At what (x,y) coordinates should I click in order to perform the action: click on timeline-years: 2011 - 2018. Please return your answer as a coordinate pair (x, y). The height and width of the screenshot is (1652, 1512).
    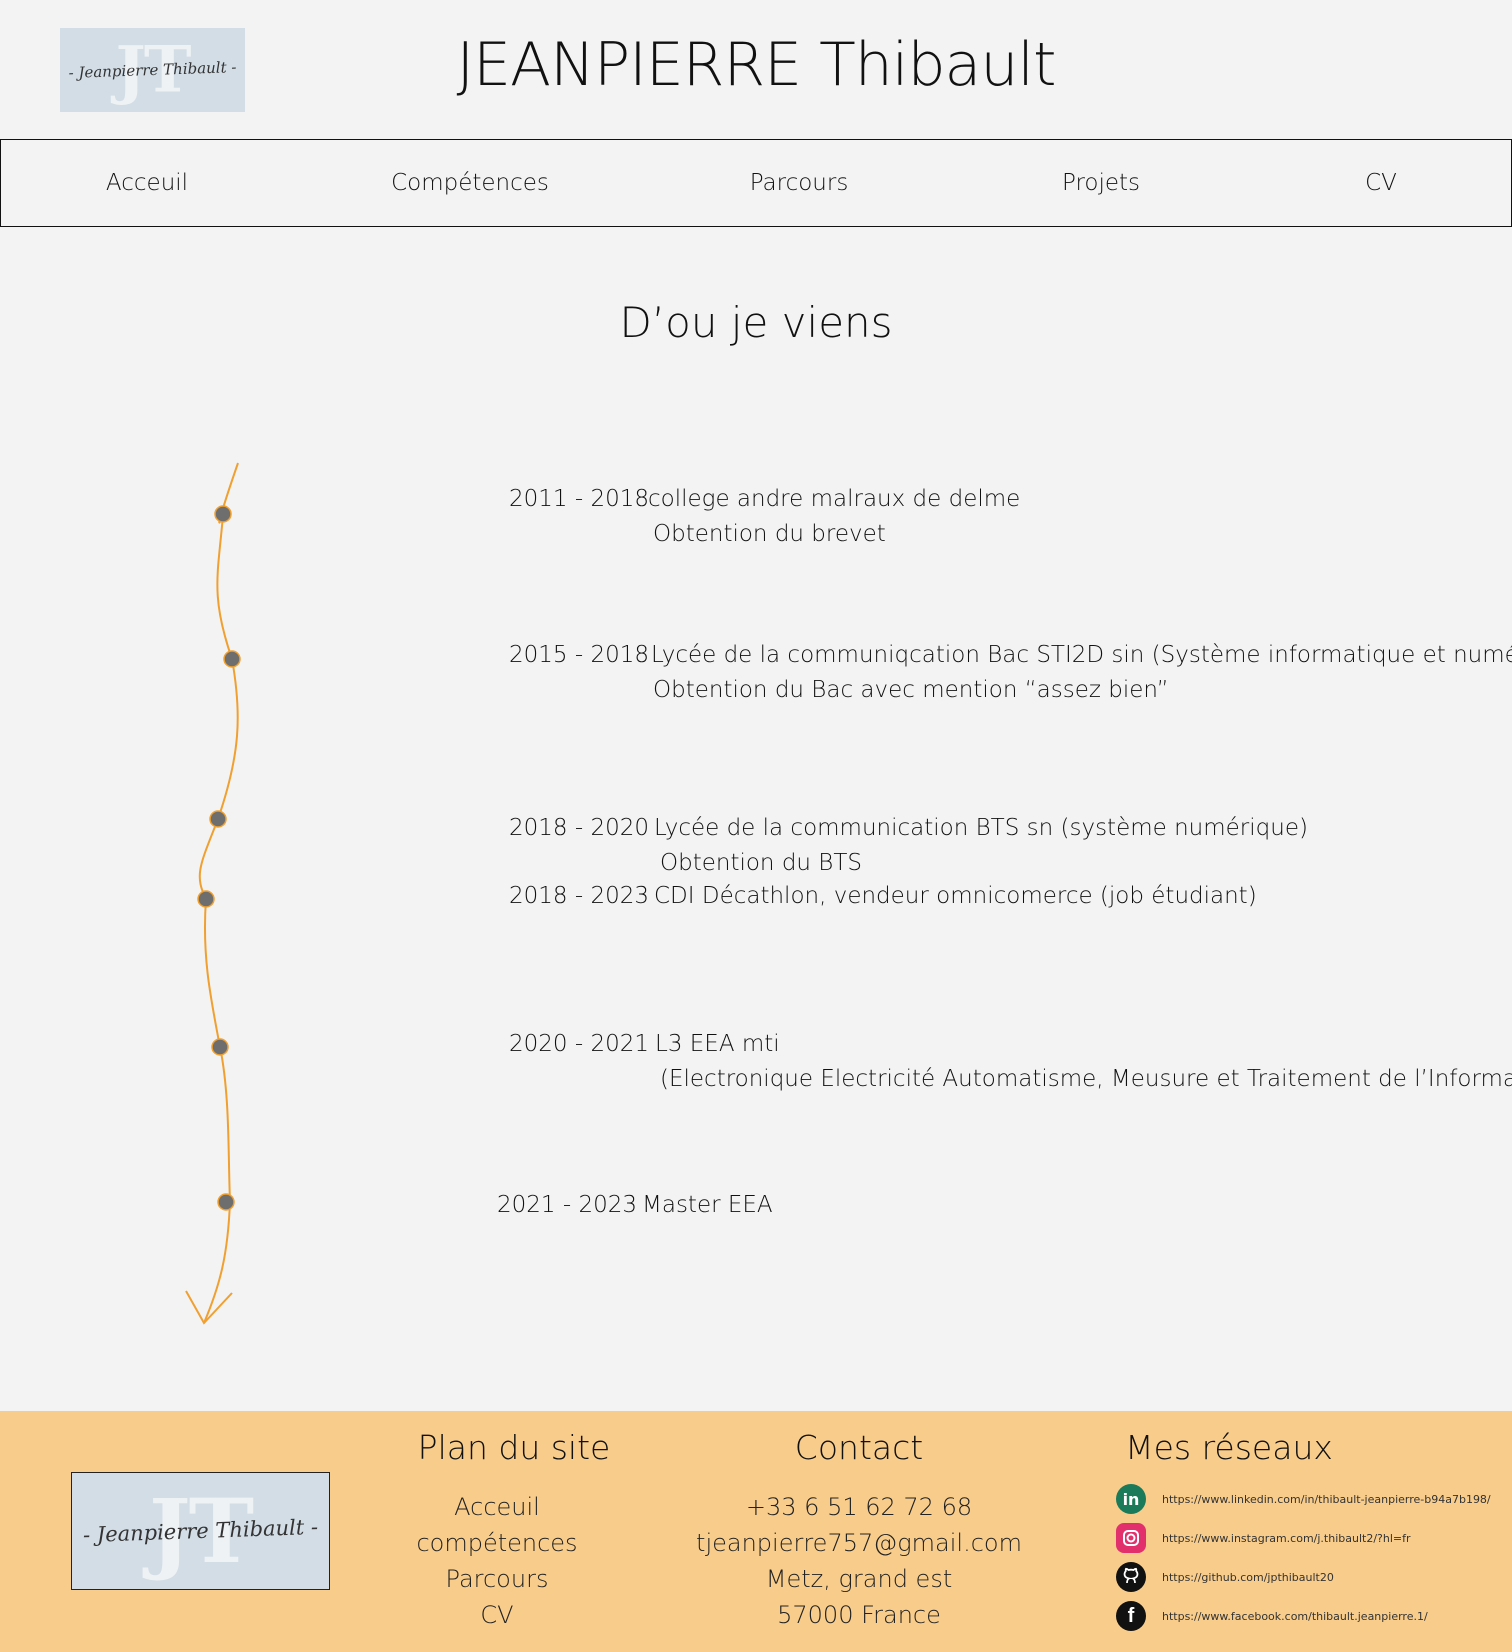
    Looking at the image, I should click on (579, 499).